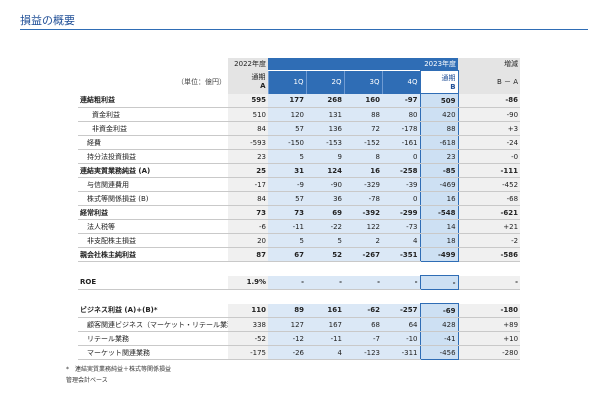 The height and width of the screenshot is (407, 602). I want to click on cell-fy2023: -618, so click(439, 142).